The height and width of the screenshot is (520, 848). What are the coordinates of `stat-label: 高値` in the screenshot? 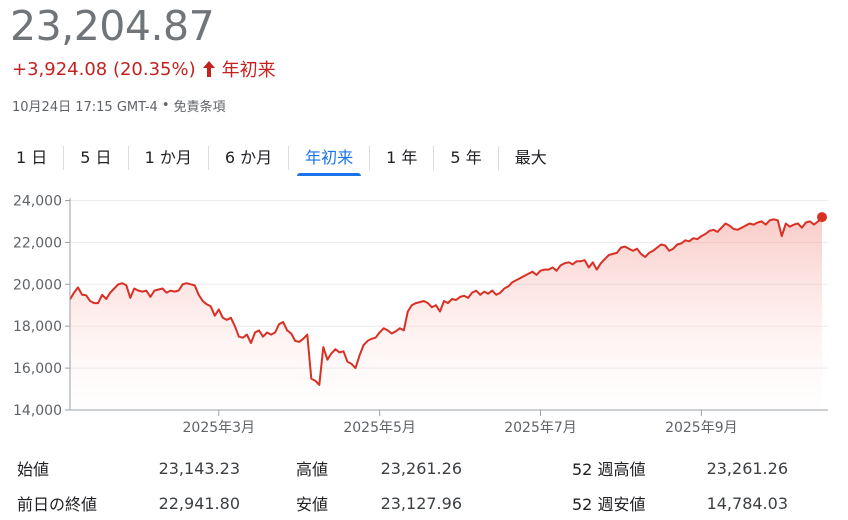 It's located at (312, 469).